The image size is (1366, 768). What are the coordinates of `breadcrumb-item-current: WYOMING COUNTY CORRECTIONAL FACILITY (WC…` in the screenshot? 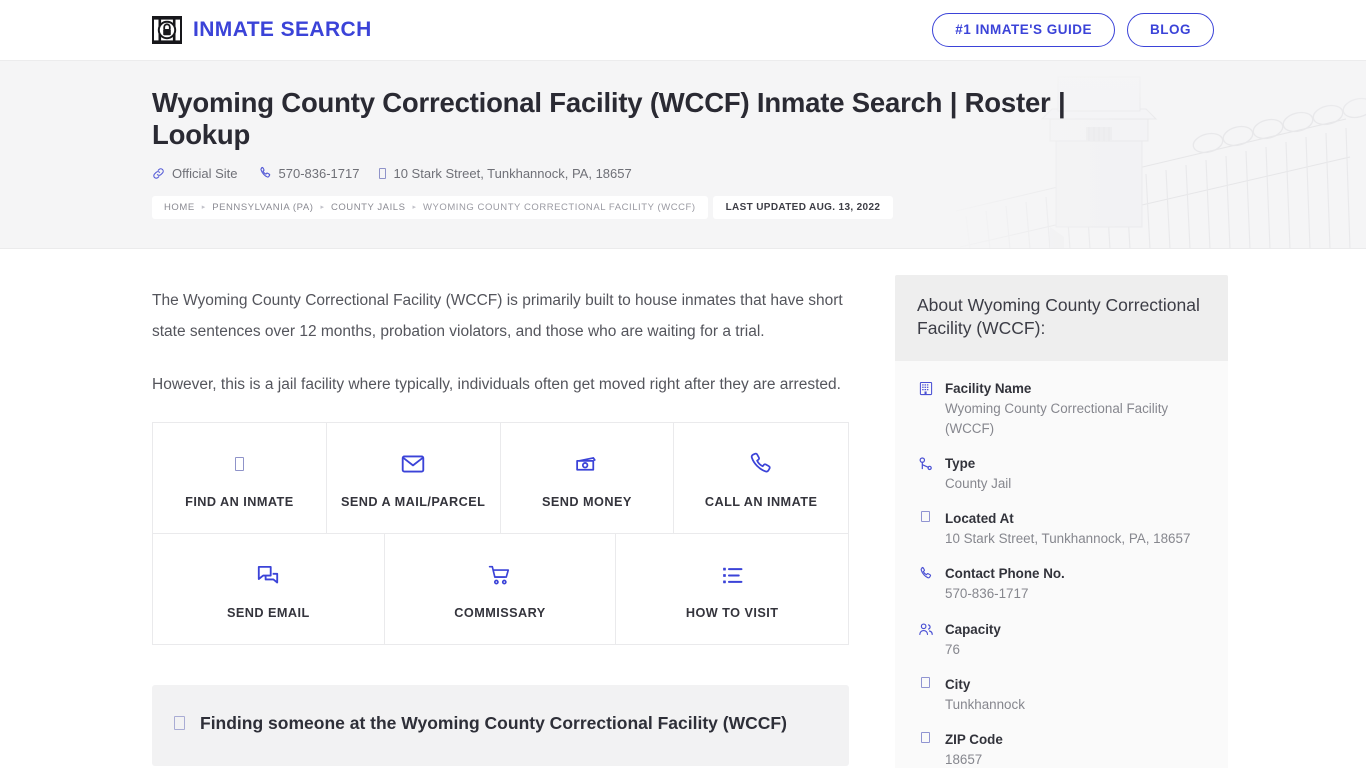 It's located at (559, 207).